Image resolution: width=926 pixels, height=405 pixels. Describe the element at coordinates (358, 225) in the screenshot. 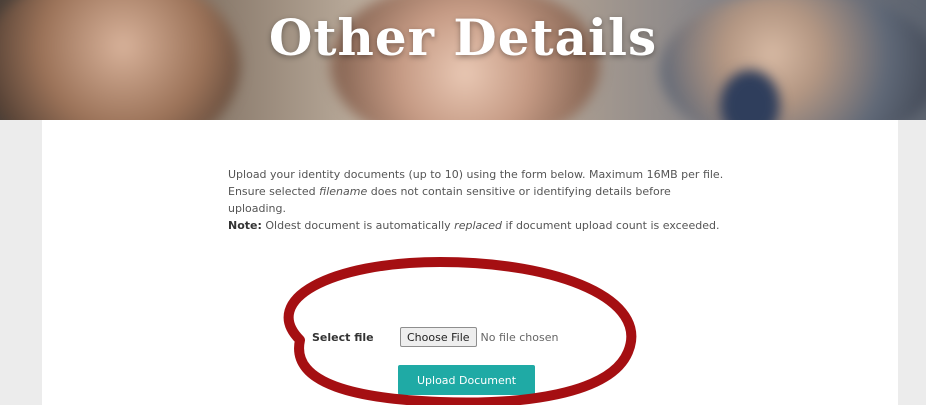

I see `note-text: Oldest document is automatically` at that location.